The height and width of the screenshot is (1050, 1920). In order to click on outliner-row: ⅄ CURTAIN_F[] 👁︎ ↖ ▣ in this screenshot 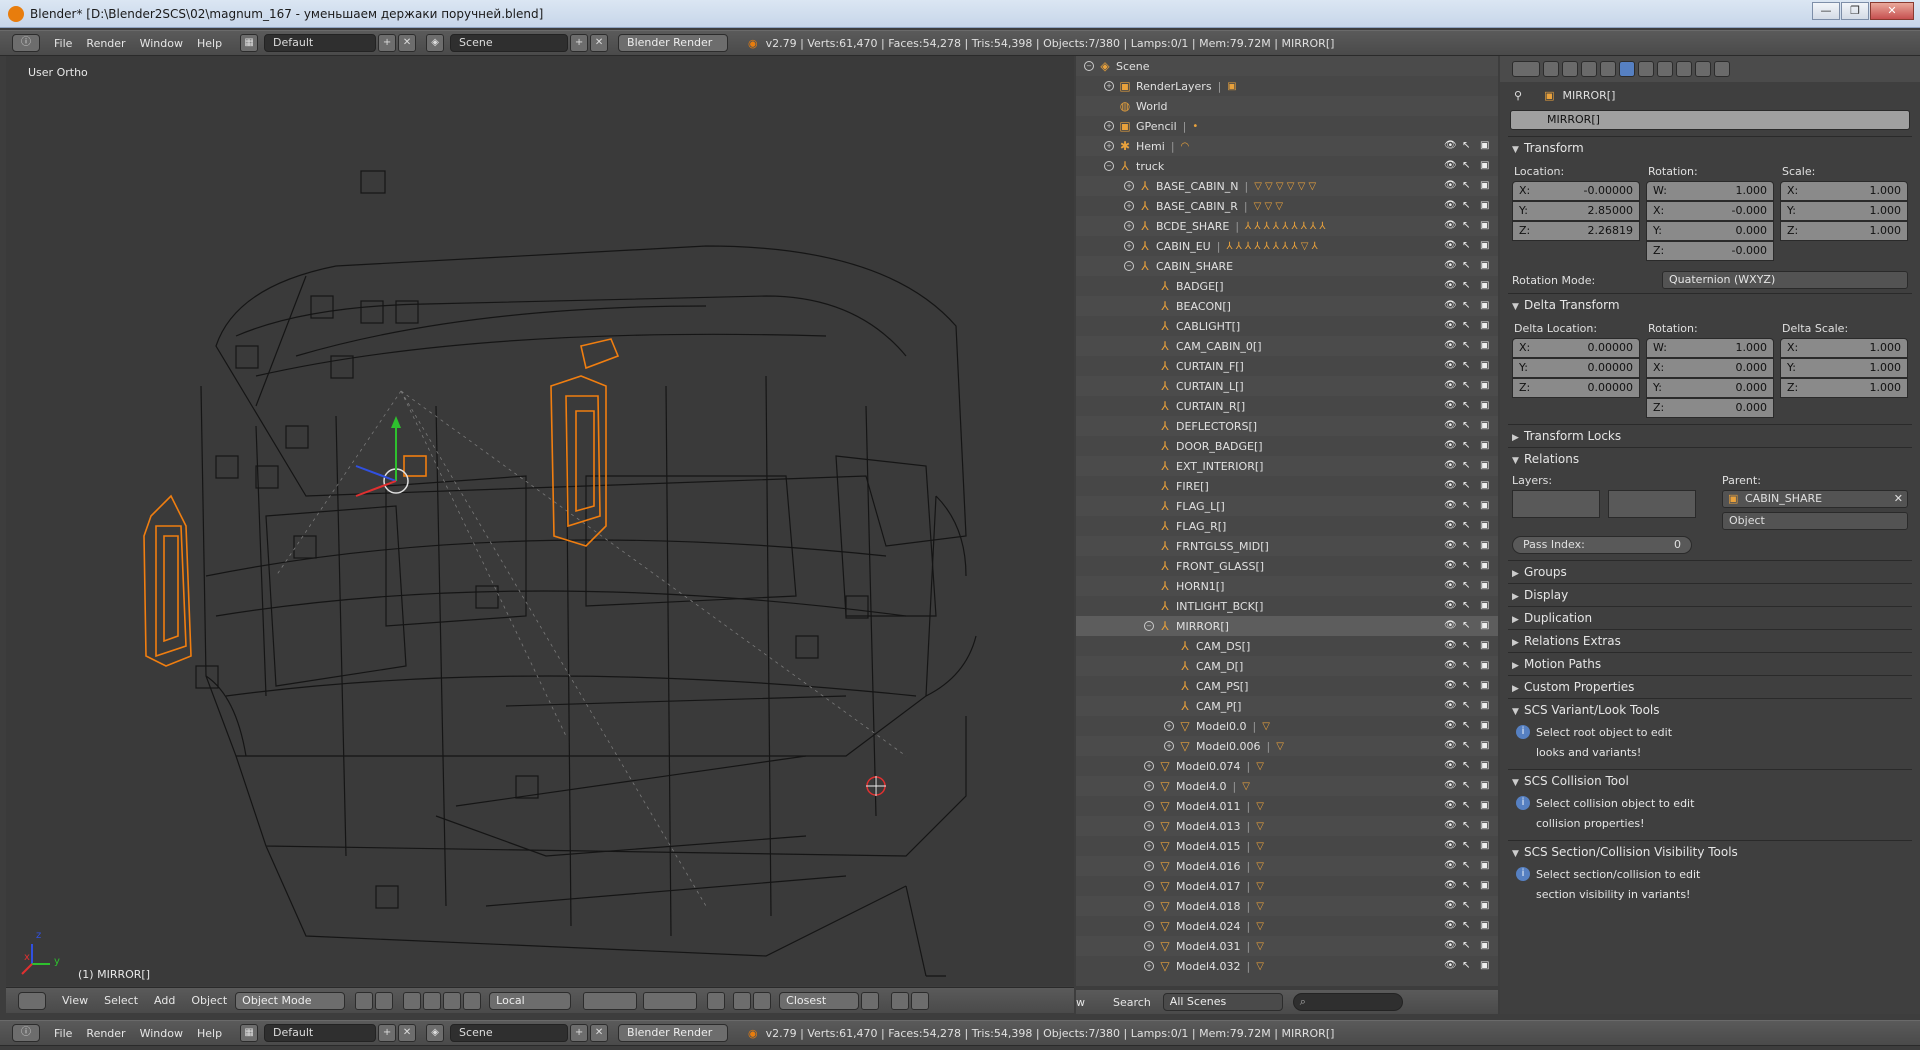, I will do `click(1287, 366)`.